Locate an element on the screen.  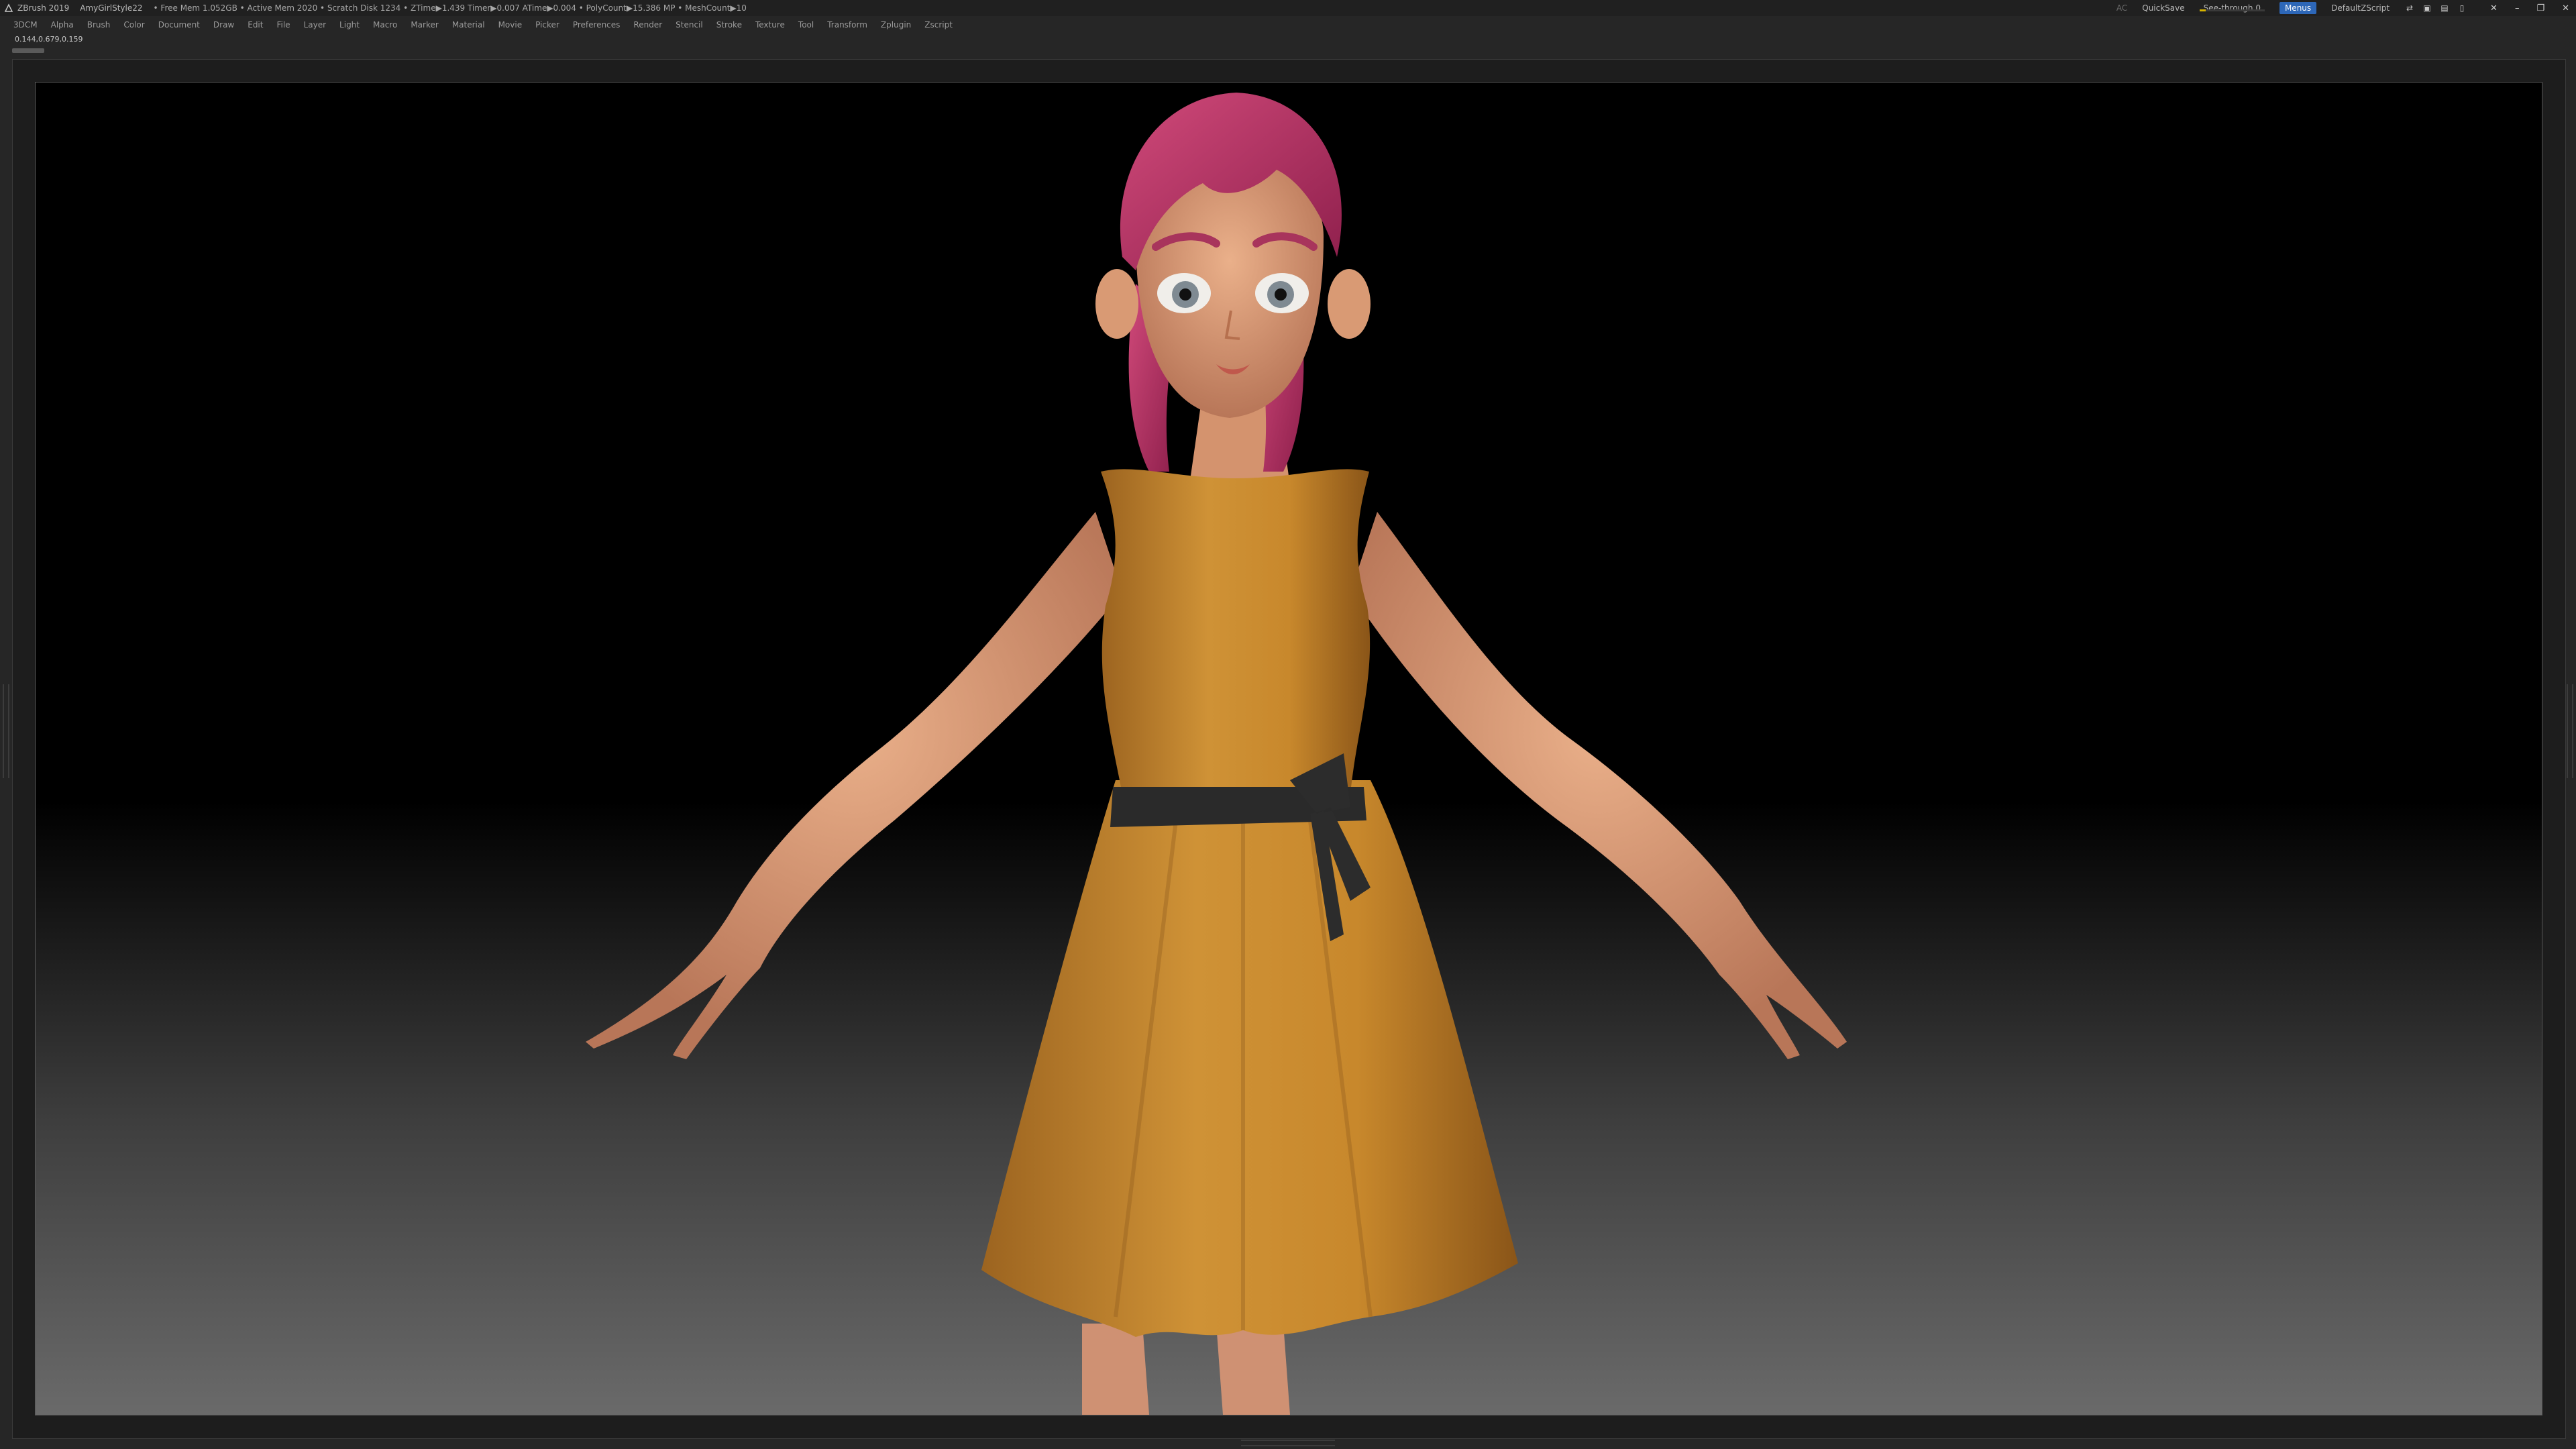
window-controls: ✕ – ❐ ✕ is located at coordinates (2529, 8).